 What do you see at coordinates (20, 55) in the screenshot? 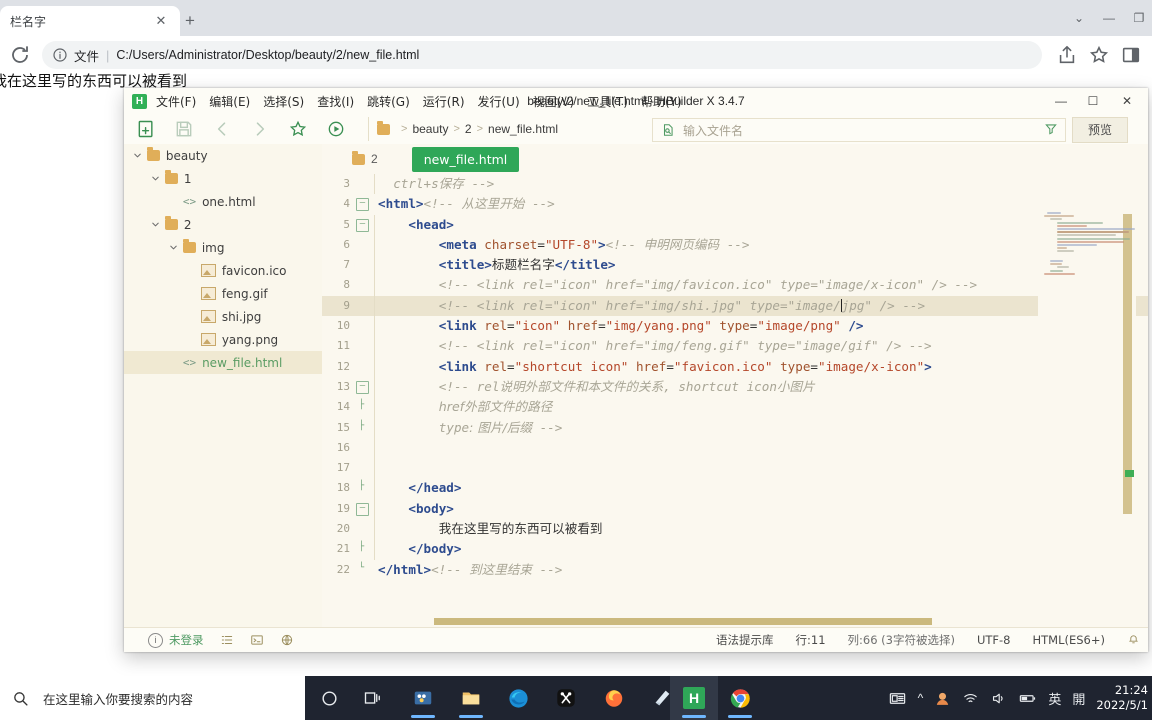
I see `reload-icon` at bounding box center [20, 55].